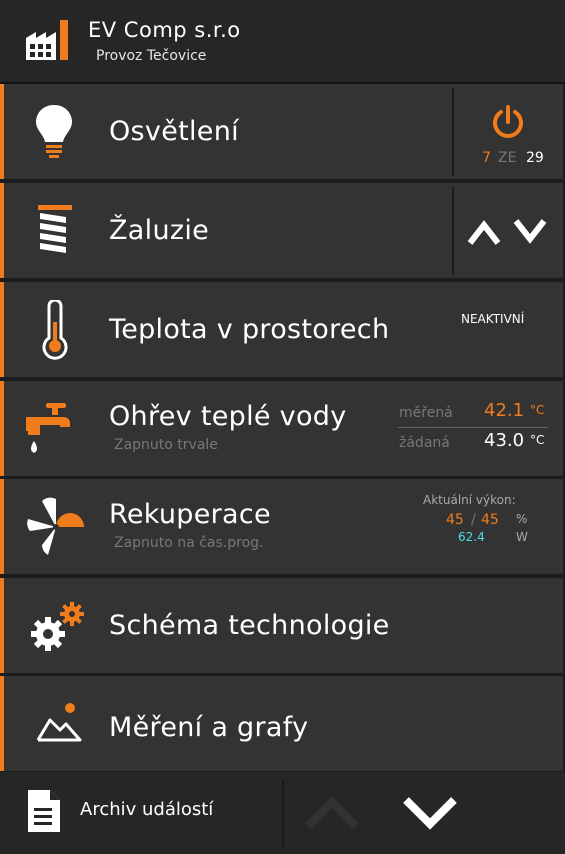 Image resolution: width=565 pixels, height=854 pixels. What do you see at coordinates (504, 410) in the screenshot?
I see `measured-value: 42.1` at bounding box center [504, 410].